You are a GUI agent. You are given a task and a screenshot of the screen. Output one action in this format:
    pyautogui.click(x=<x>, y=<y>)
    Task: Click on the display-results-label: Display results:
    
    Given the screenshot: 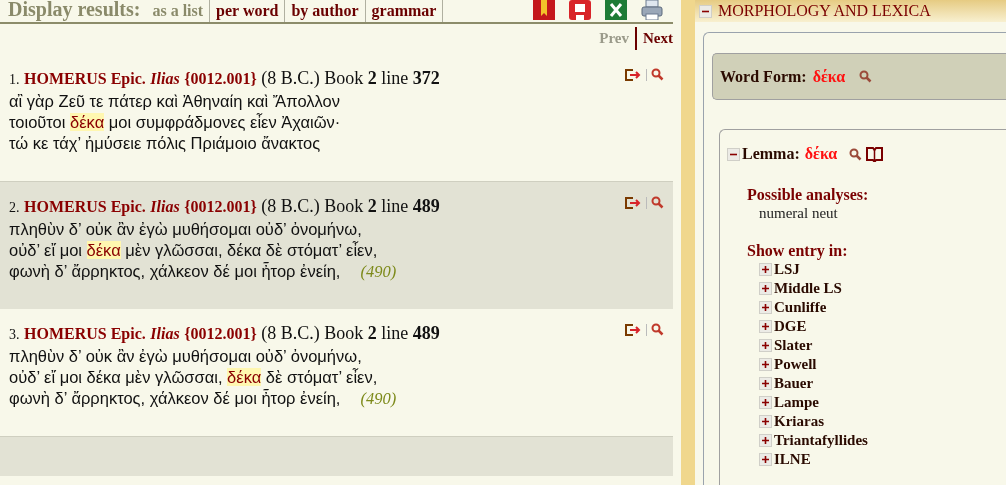 What is the action you would take?
    pyautogui.click(x=74, y=11)
    